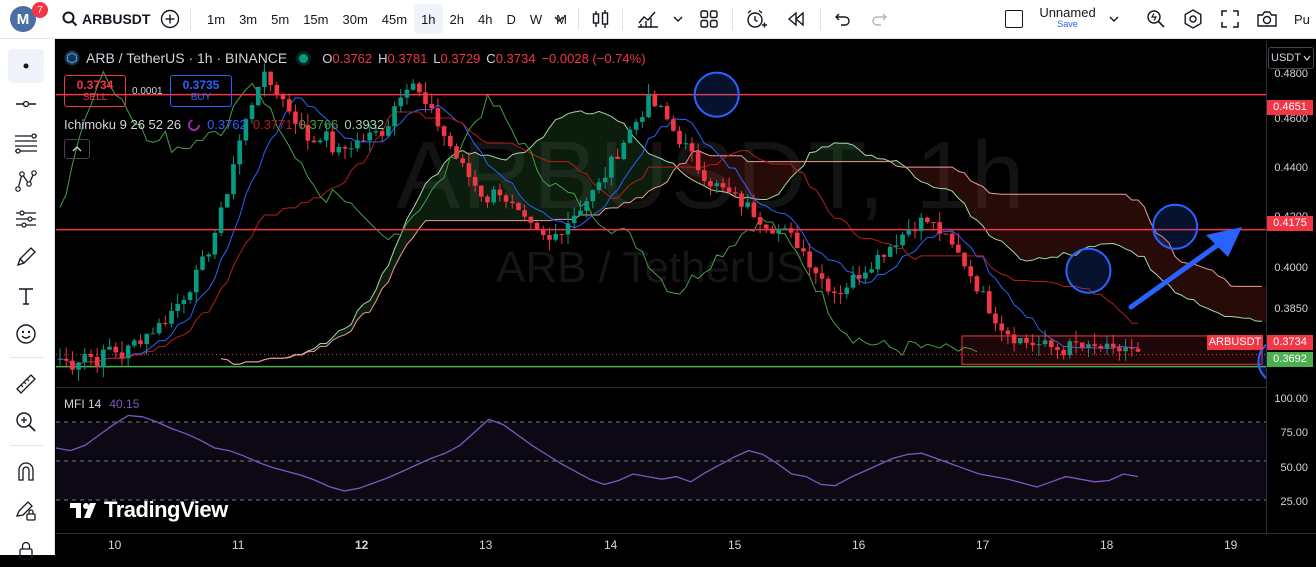 This screenshot has height=567, width=1316. What do you see at coordinates (26, 257) in the screenshot?
I see `brush-tool-button` at bounding box center [26, 257].